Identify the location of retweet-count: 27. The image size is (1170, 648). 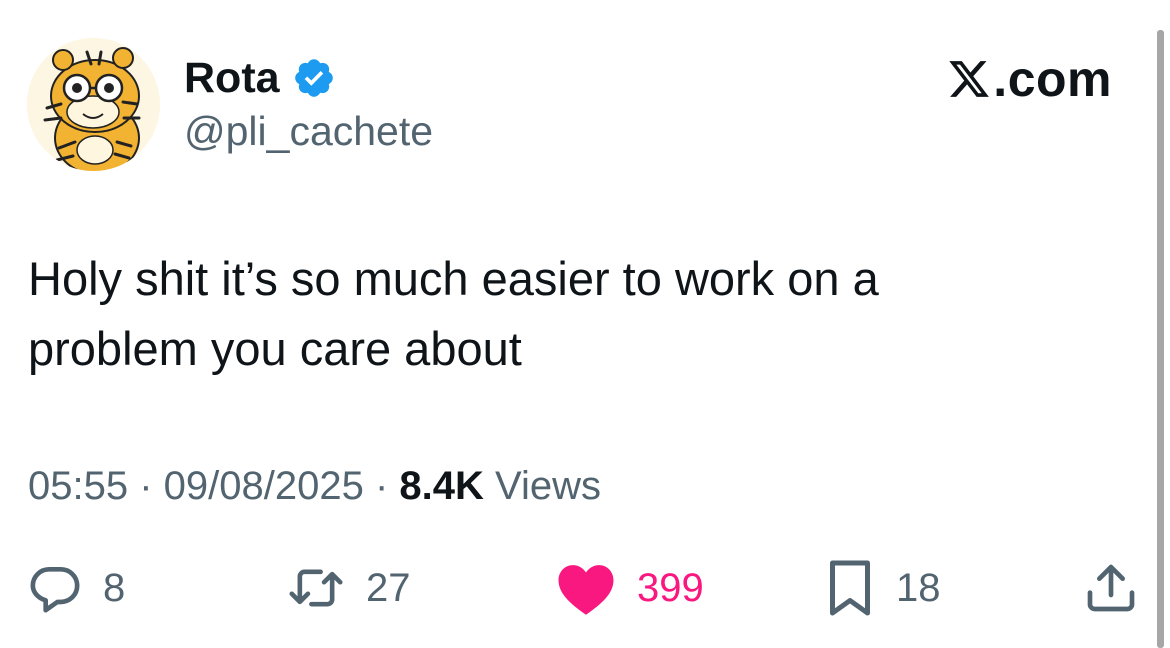
(388, 588).